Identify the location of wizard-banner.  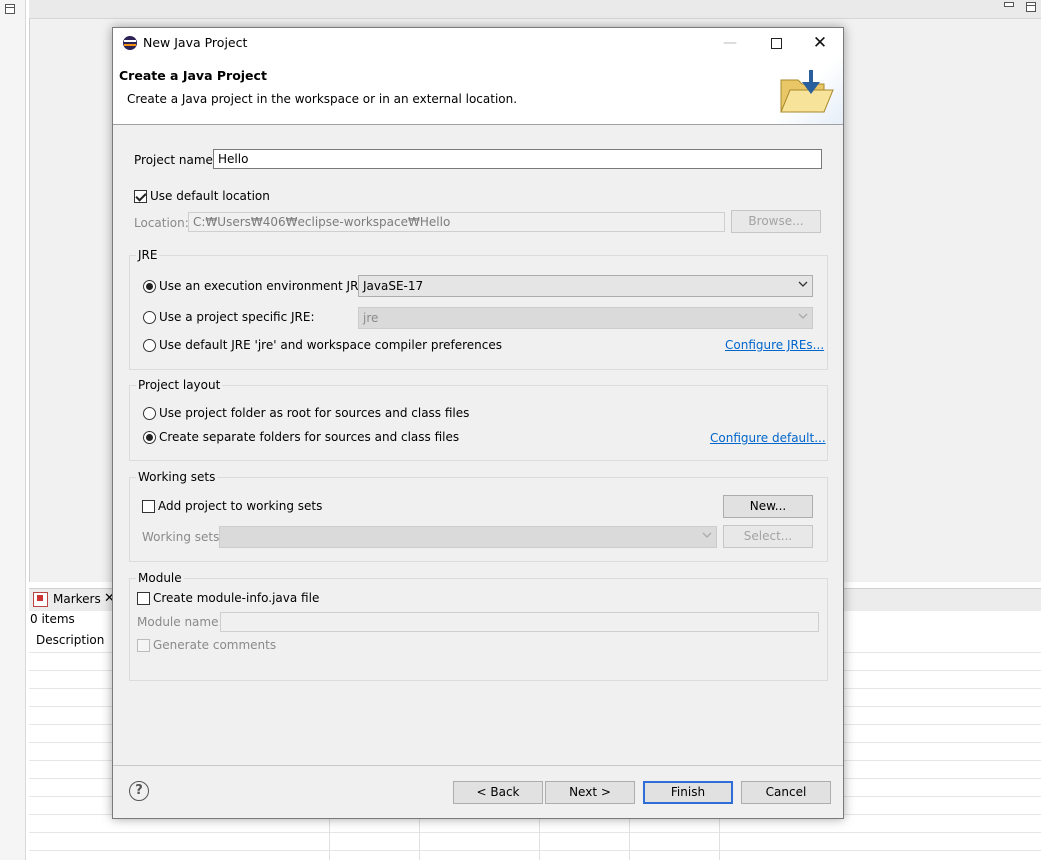
(808, 91).